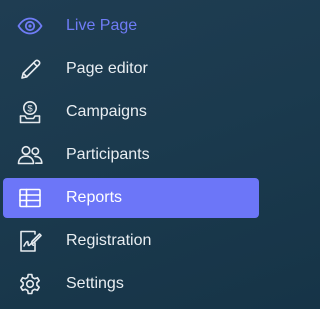  I want to click on sidebar-item-participants: Participants, so click(131, 155).